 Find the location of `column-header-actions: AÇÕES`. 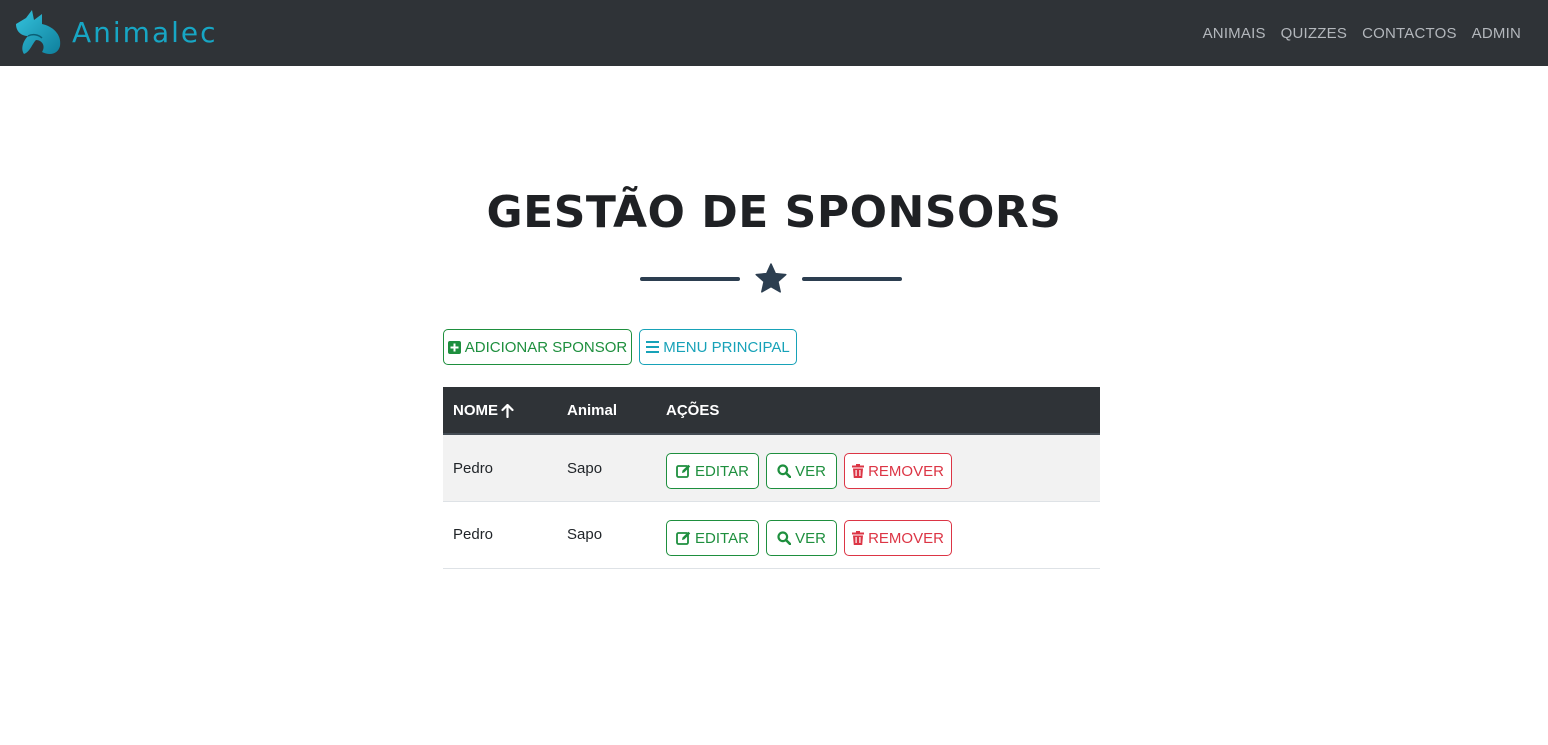

column-header-actions: AÇÕES is located at coordinates (693, 410).